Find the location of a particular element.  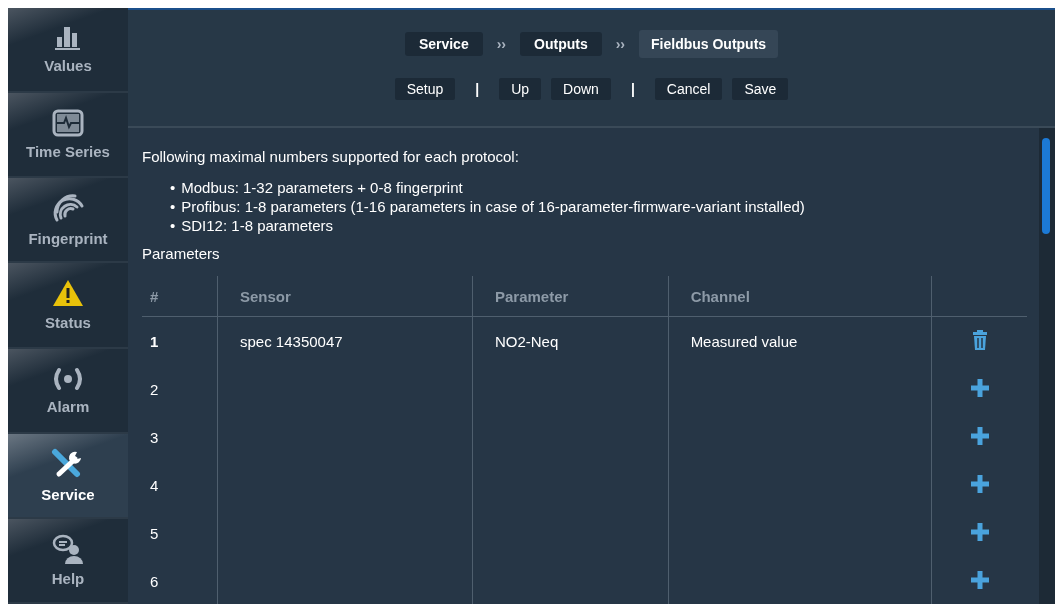

intro-text: Following maximal numbers supported for each protocol: is located at coordinates (331, 156).